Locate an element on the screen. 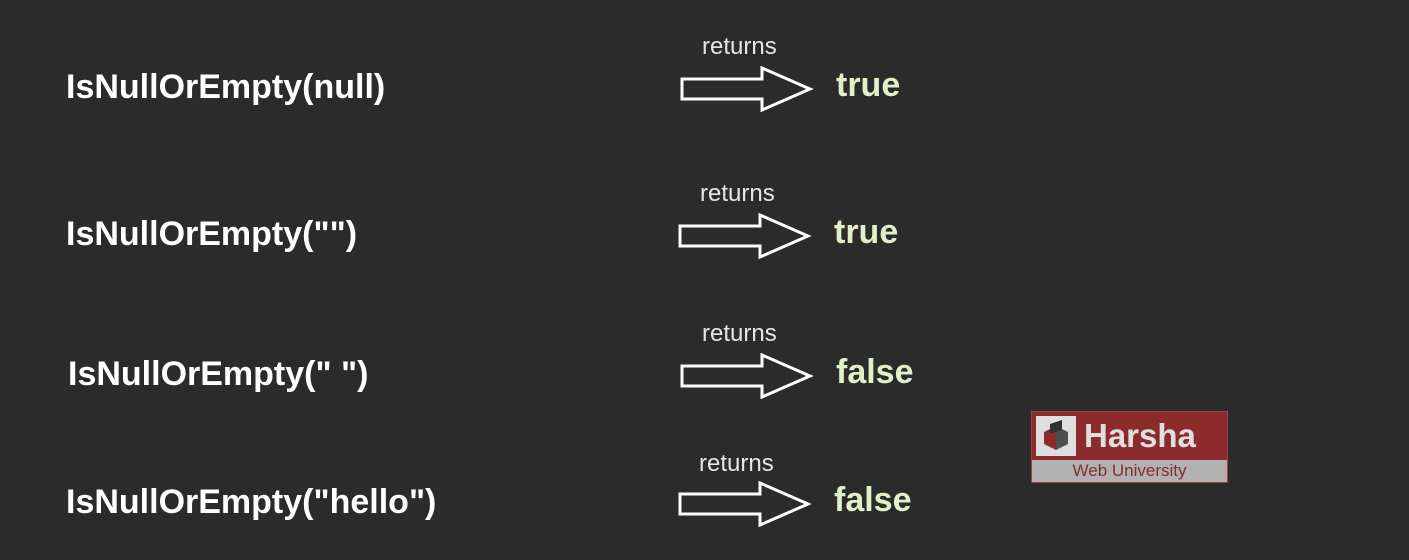  expression-text: IsNullOrEmpty("hello") is located at coordinates (251, 502).